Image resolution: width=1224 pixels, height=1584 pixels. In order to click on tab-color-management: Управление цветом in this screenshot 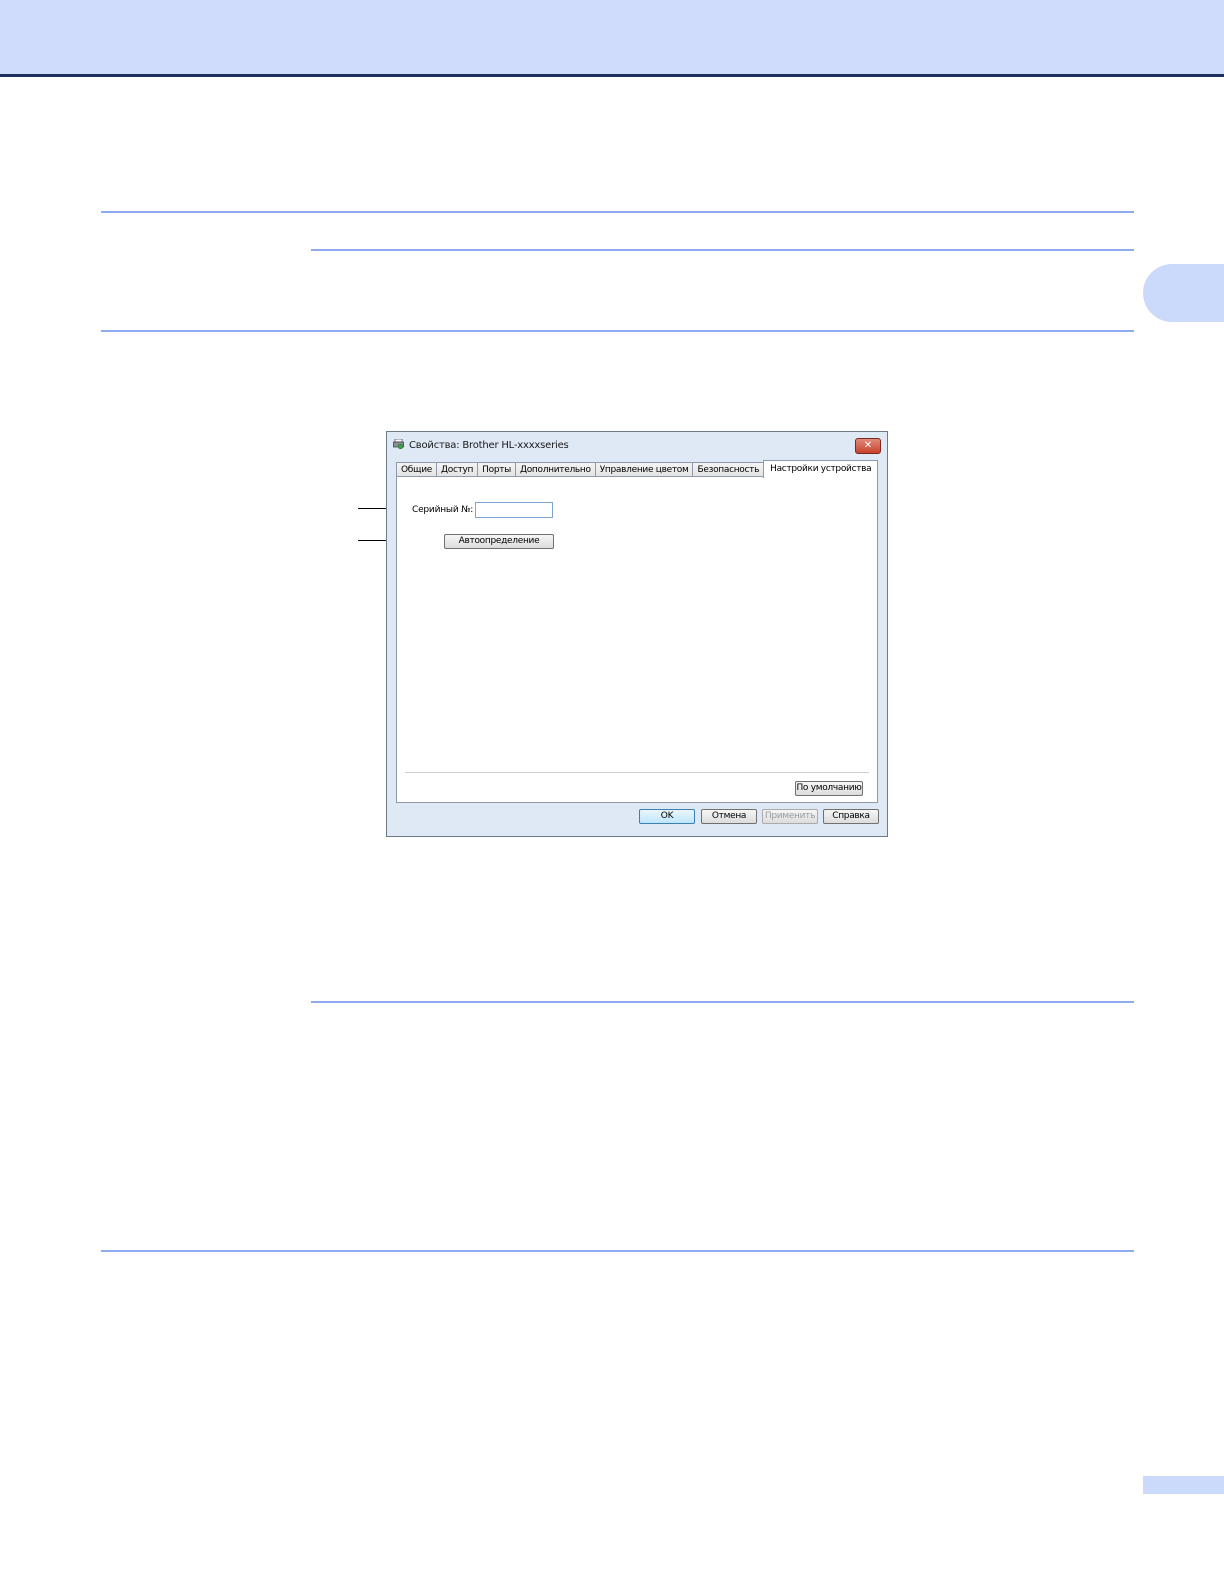, I will do `click(644, 469)`.